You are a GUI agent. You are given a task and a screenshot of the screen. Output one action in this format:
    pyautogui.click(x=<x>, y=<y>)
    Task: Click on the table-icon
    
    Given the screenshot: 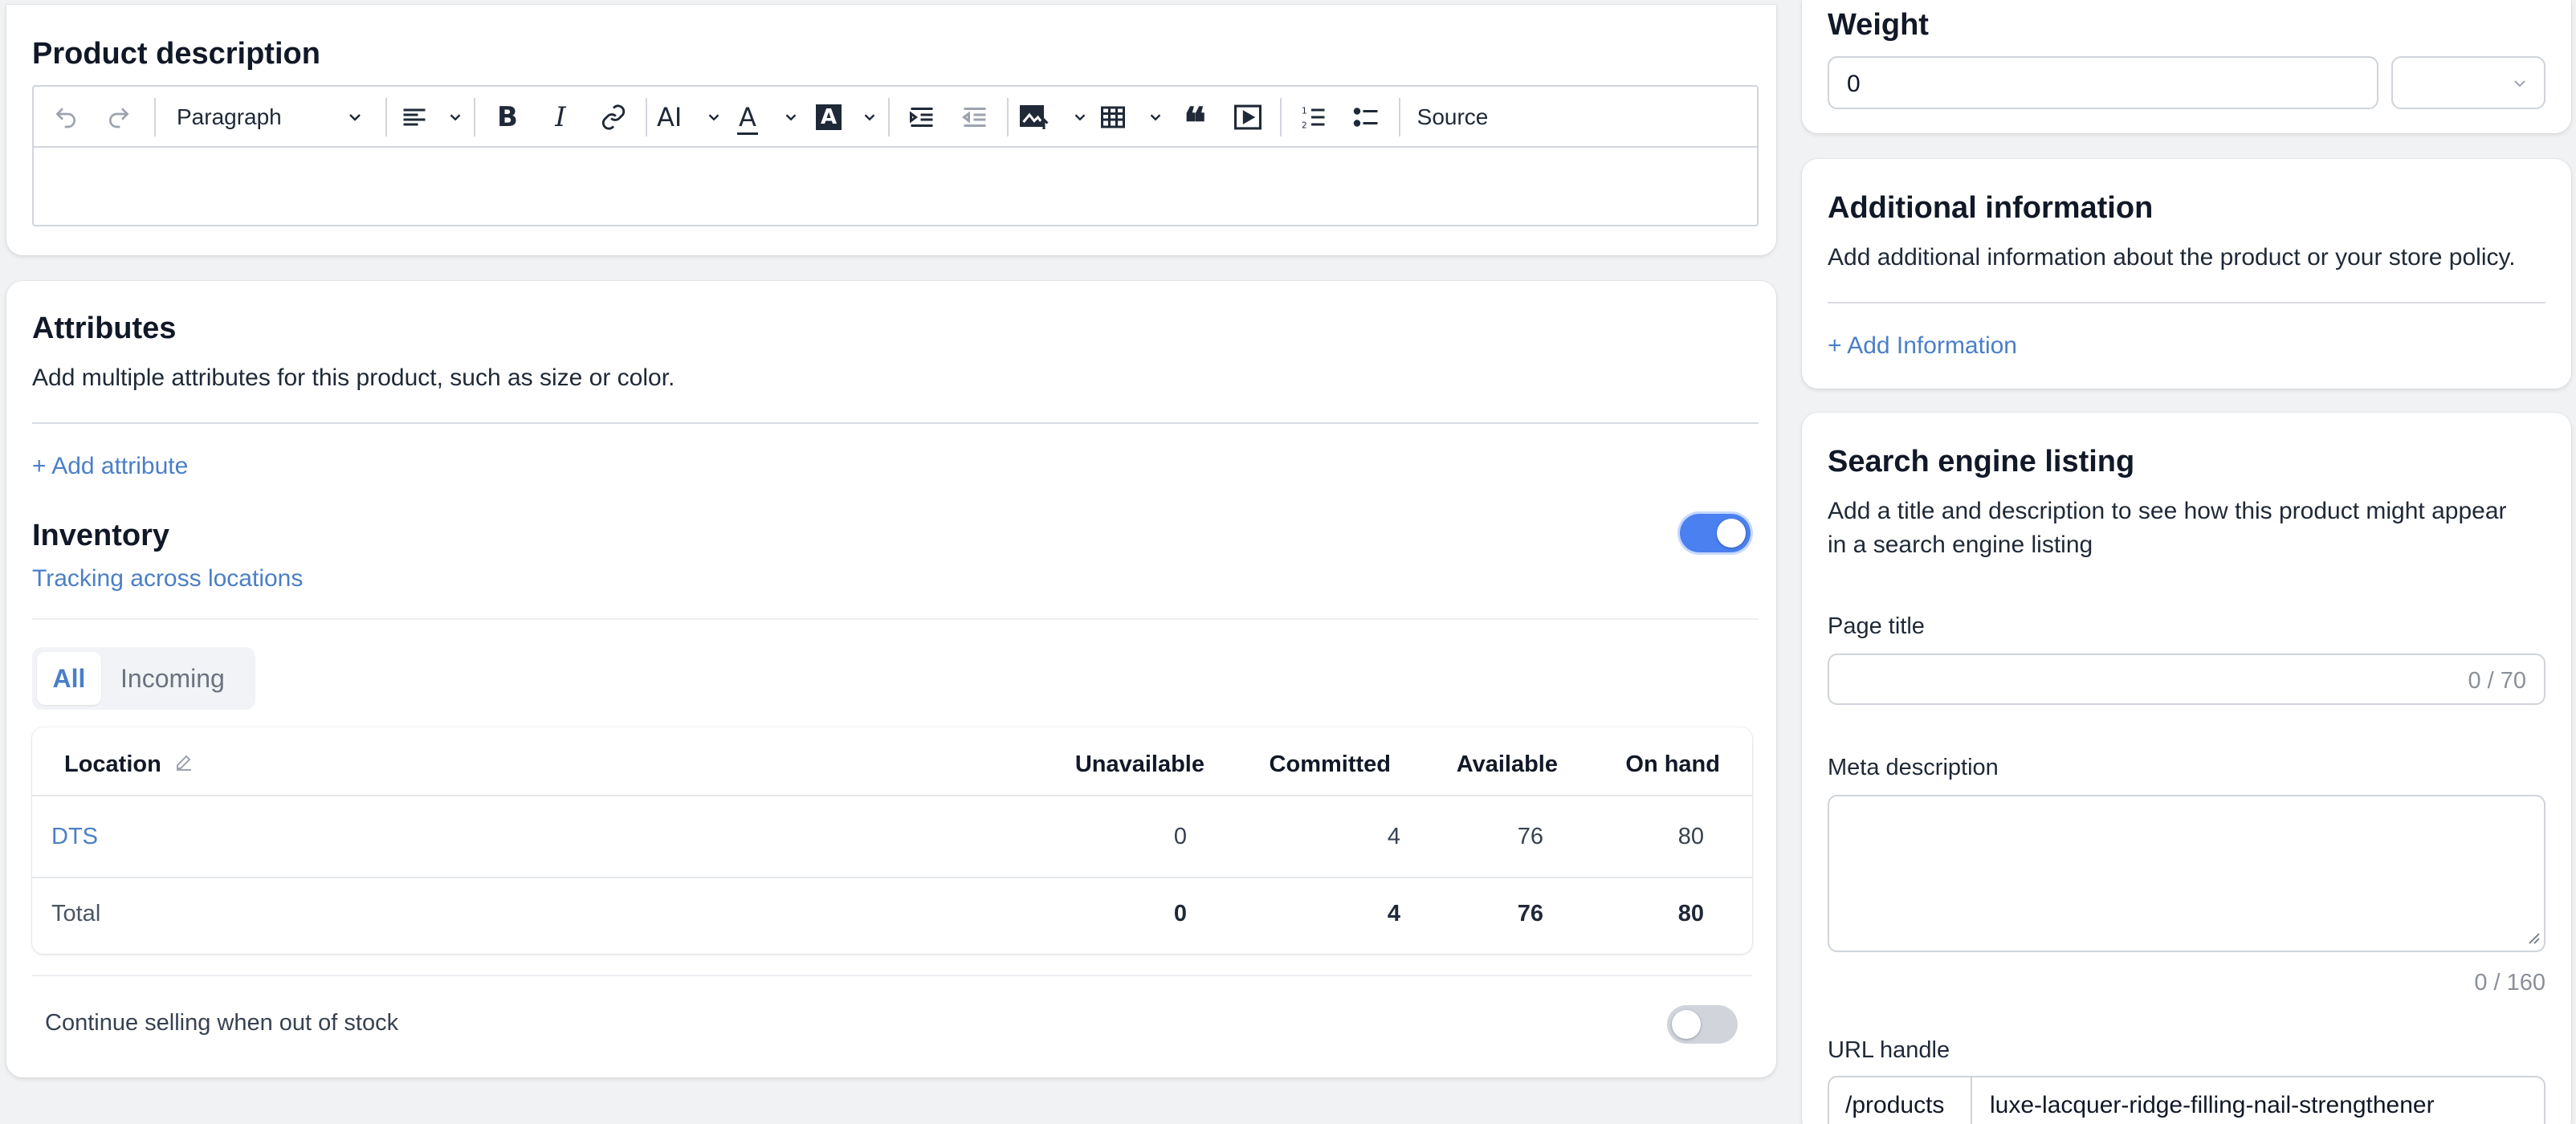 What is the action you would take?
    pyautogui.click(x=1112, y=117)
    